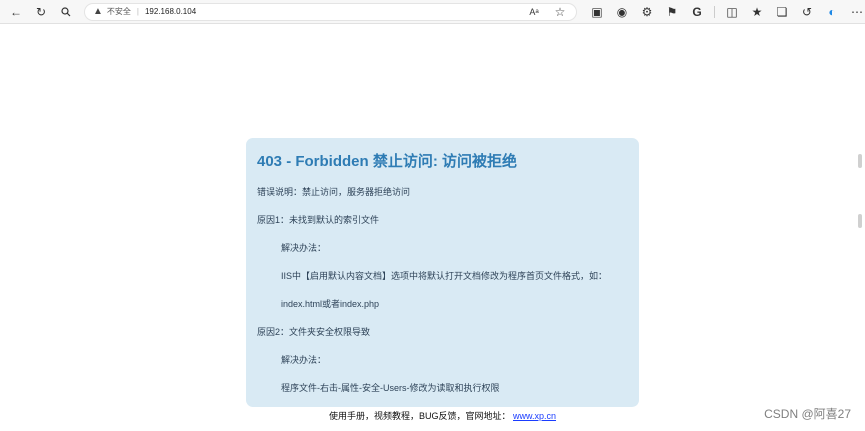  Describe the element at coordinates (547, 12) in the screenshot. I see `address-actions: Aᵃ ☆` at that location.